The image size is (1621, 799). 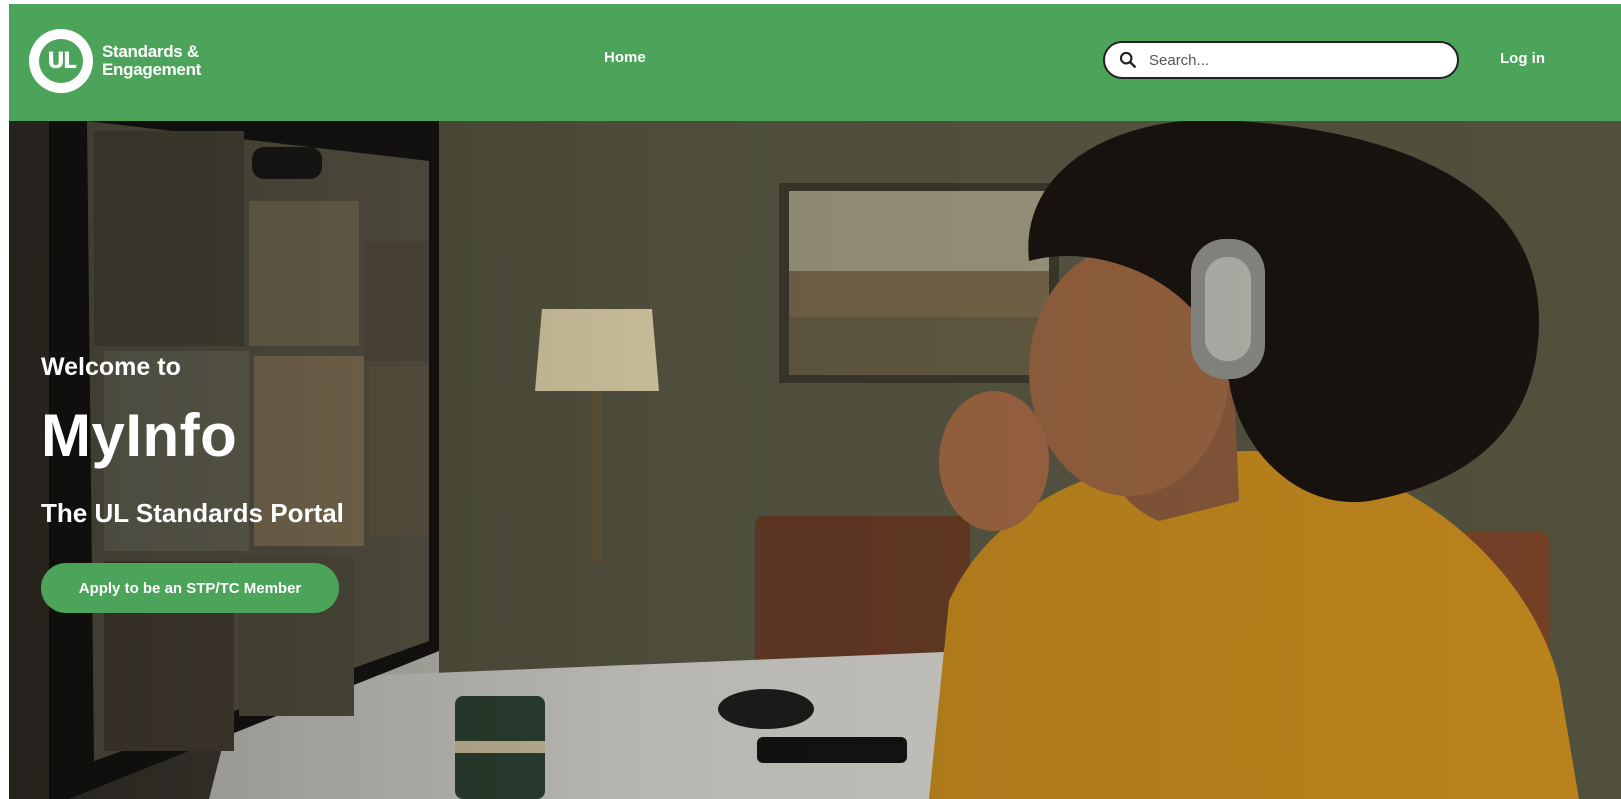 What do you see at coordinates (152, 69) in the screenshot?
I see `logo-line-2: Engagement` at bounding box center [152, 69].